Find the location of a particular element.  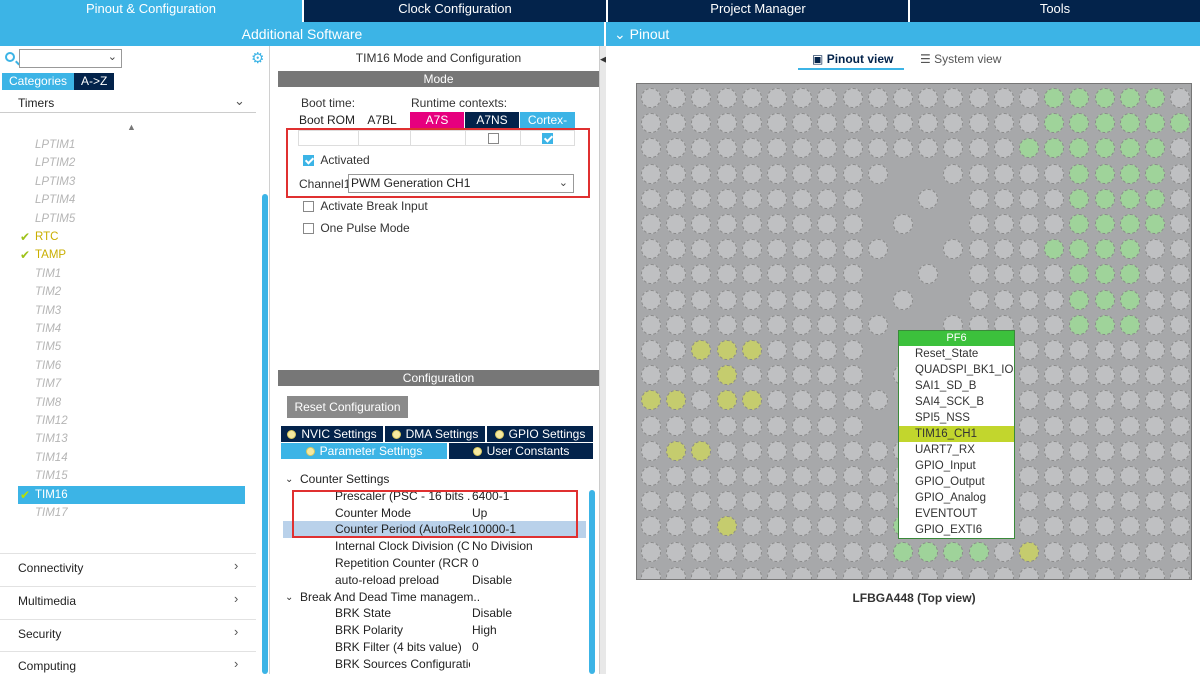

search-icon is located at coordinates (10, 57).